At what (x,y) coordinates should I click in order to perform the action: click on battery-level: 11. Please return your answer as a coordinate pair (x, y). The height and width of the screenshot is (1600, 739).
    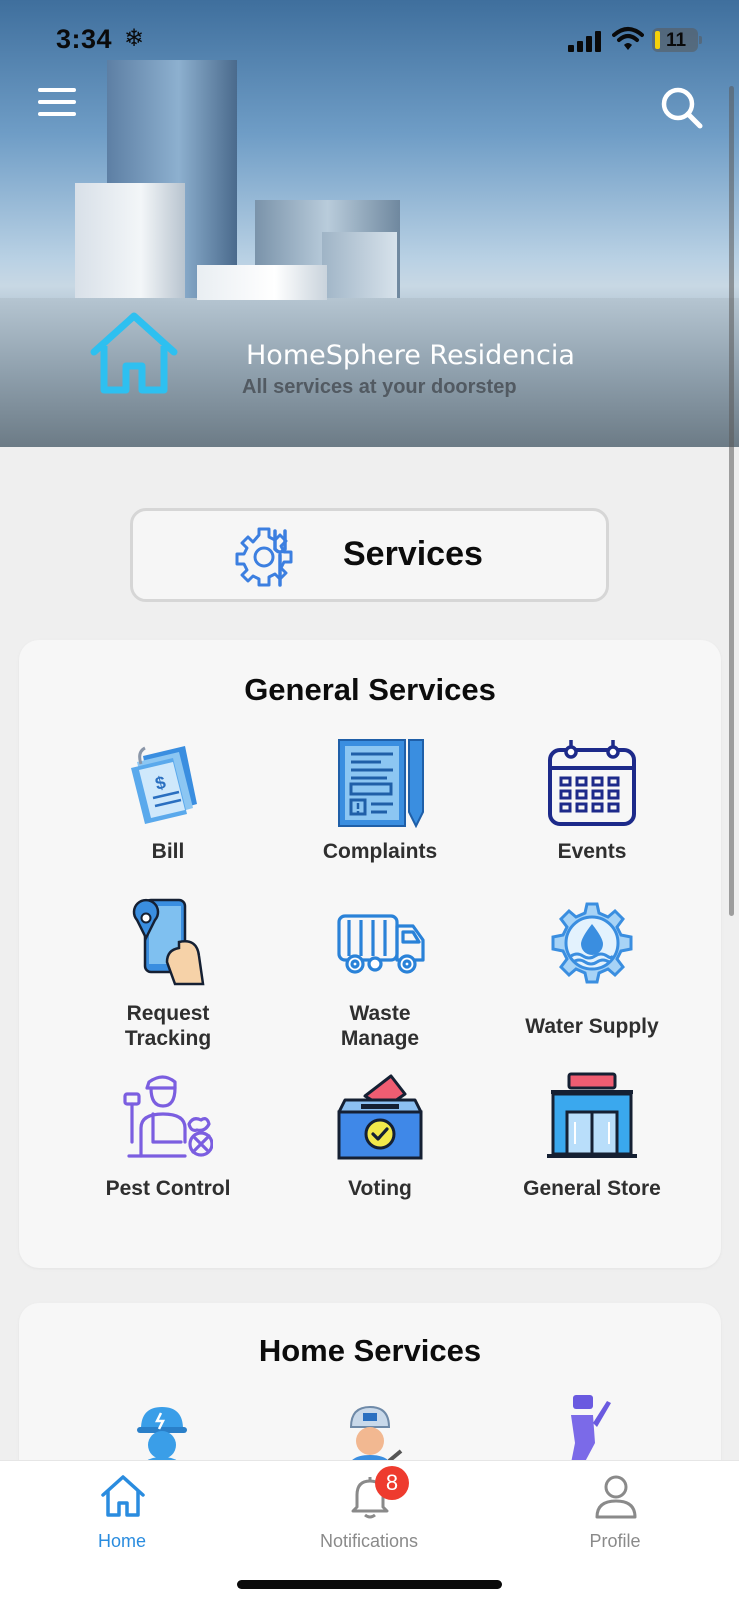
    Looking at the image, I should click on (676, 40).